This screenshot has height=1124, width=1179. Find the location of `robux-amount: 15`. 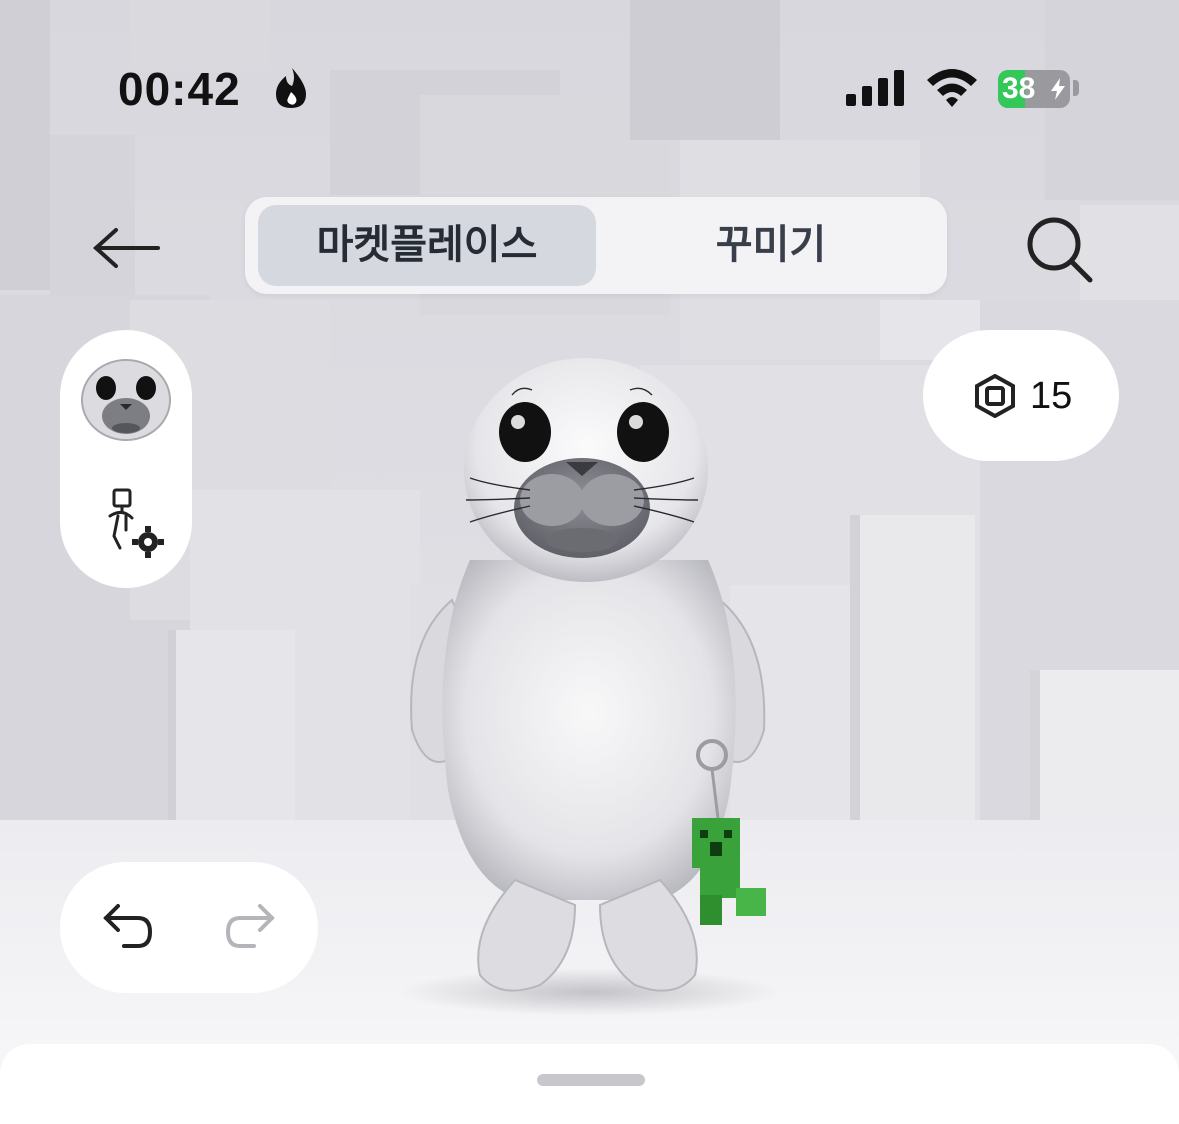

robux-amount: 15 is located at coordinates (1051, 396).